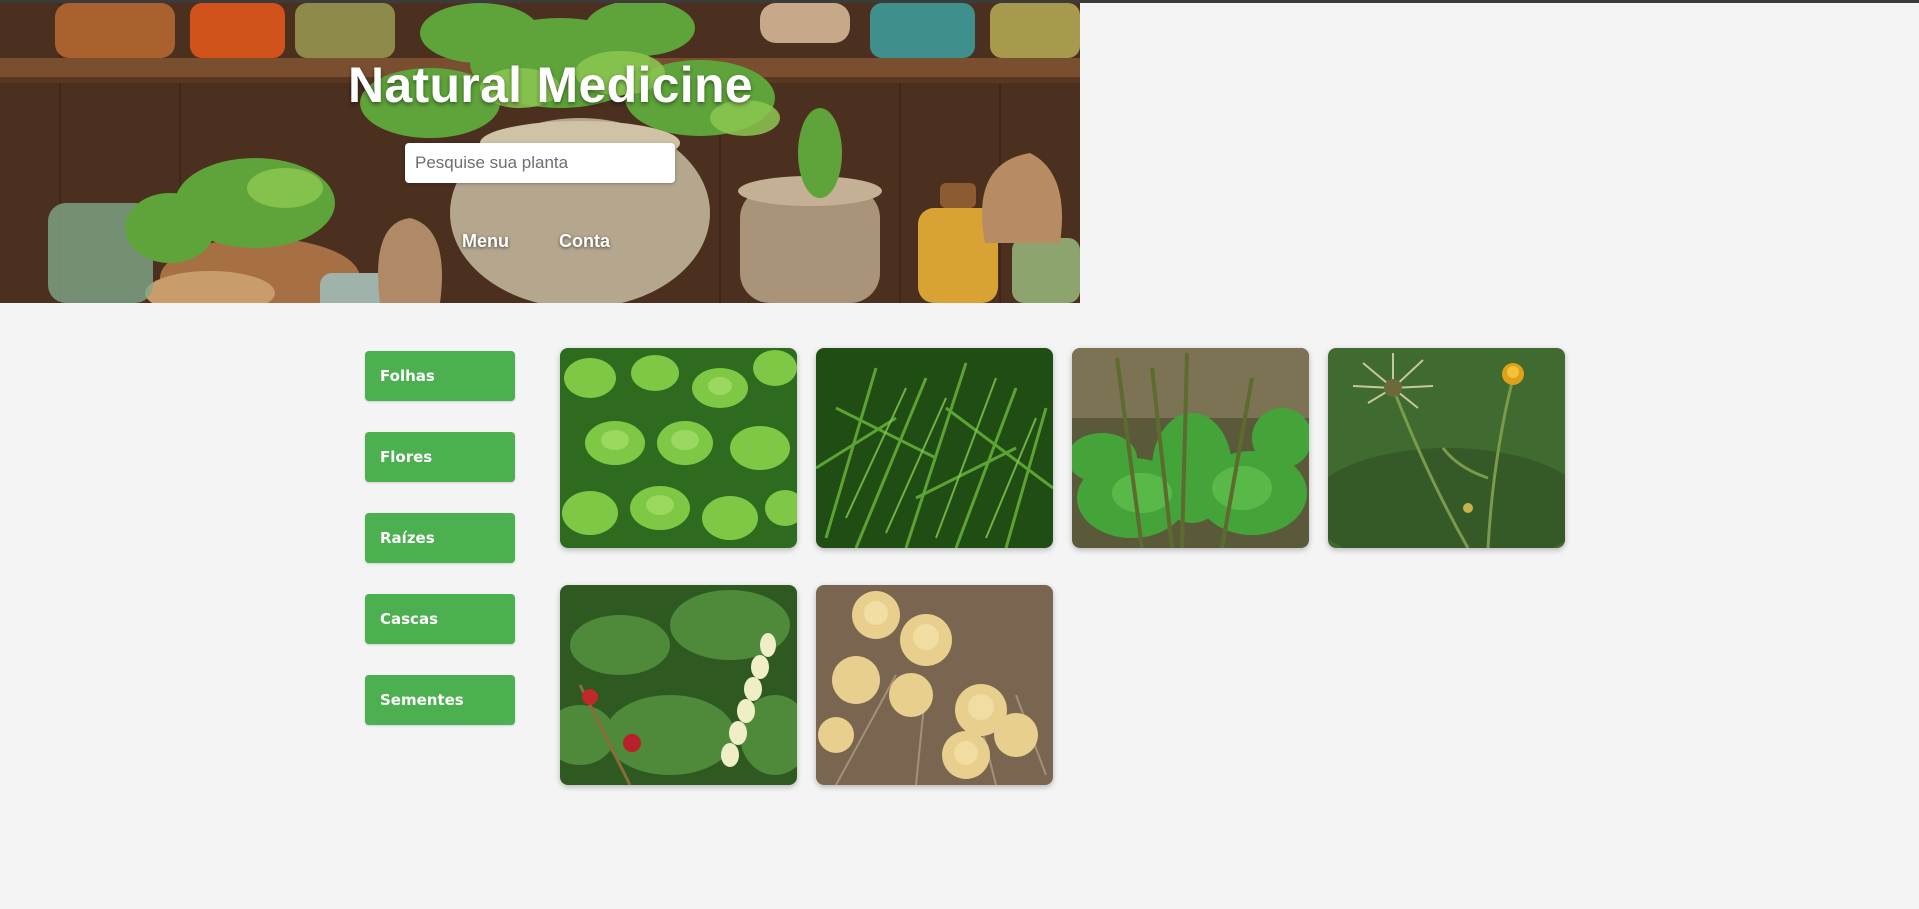 This screenshot has width=1919, height=909. Describe the element at coordinates (485, 241) in the screenshot. I see `nav-menu-link: Menu` at that location.